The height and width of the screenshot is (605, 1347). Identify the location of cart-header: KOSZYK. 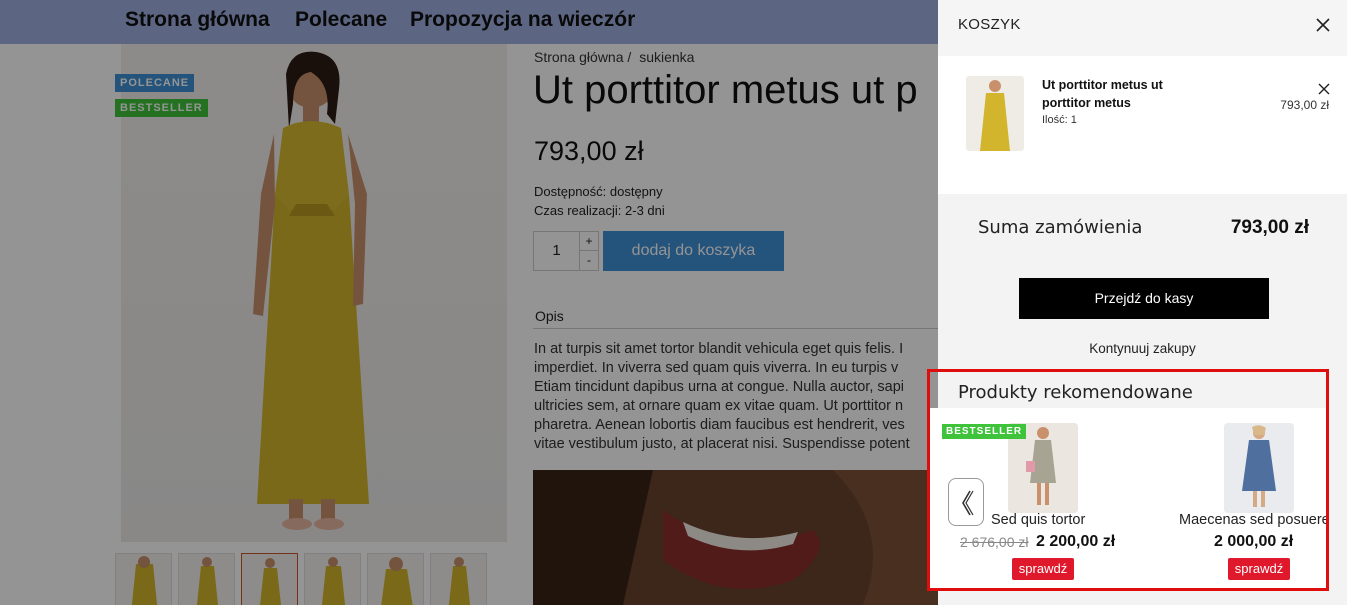
(1142, 28).